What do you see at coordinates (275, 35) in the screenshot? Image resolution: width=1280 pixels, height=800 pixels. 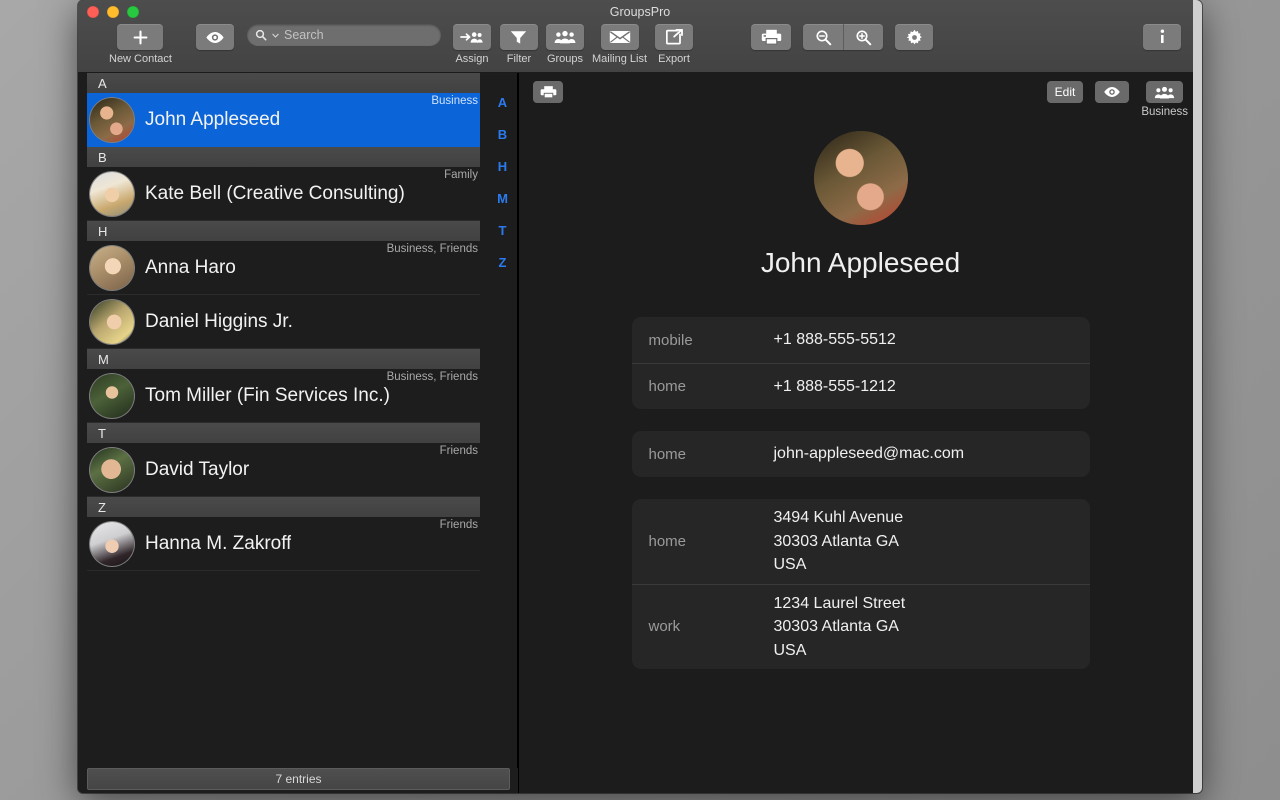 I see `chevron-down-icon` at bounding box center [275, 35].